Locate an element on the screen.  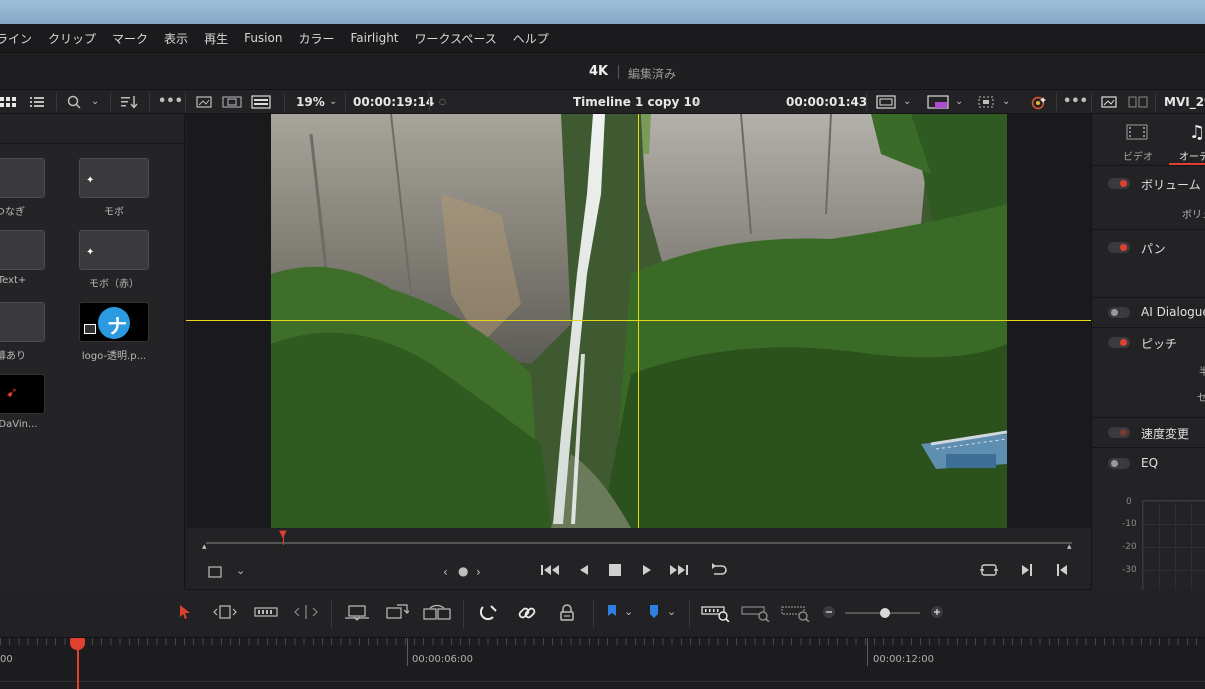
menu-clip: クリップ is located at coordinates (72, 38).